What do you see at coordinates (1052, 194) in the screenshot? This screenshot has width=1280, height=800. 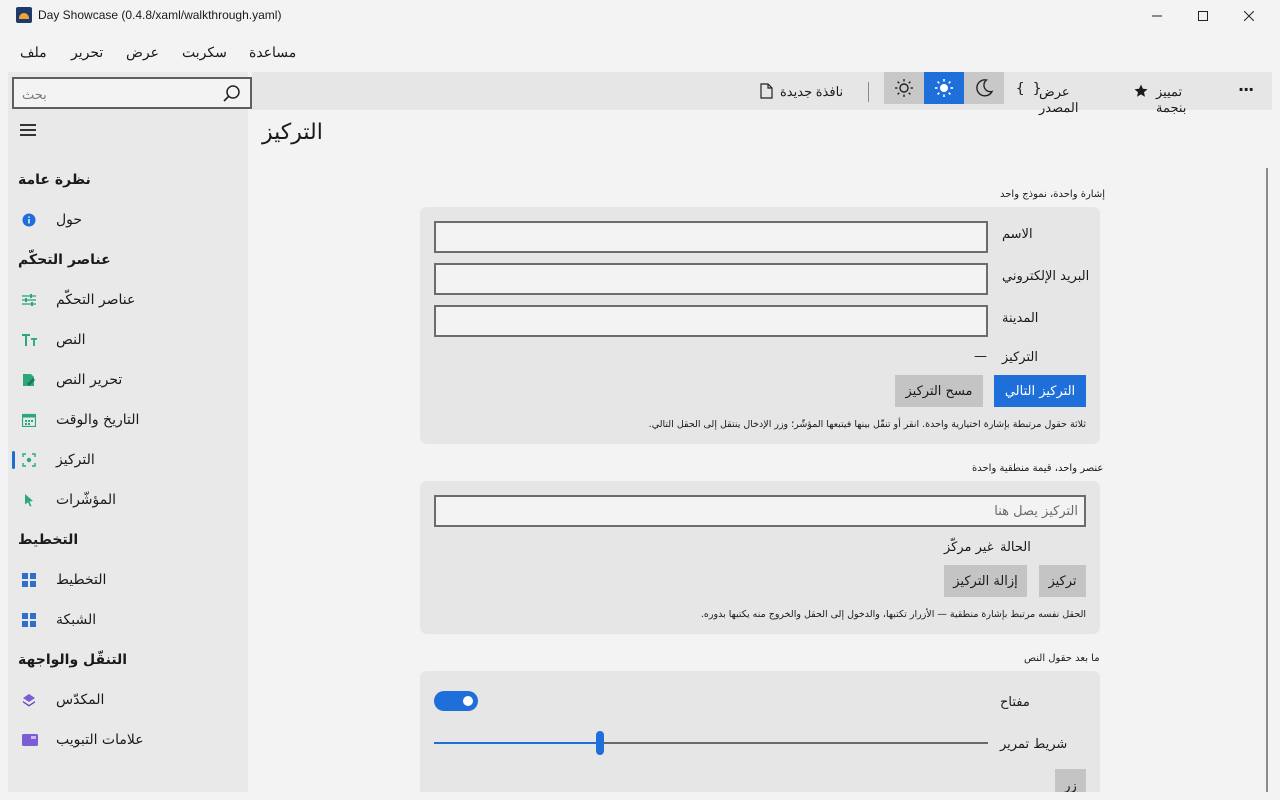 I see `group1-caption: إشارة واحدة، نموذج واحد` at bounding box center [1052, 194].